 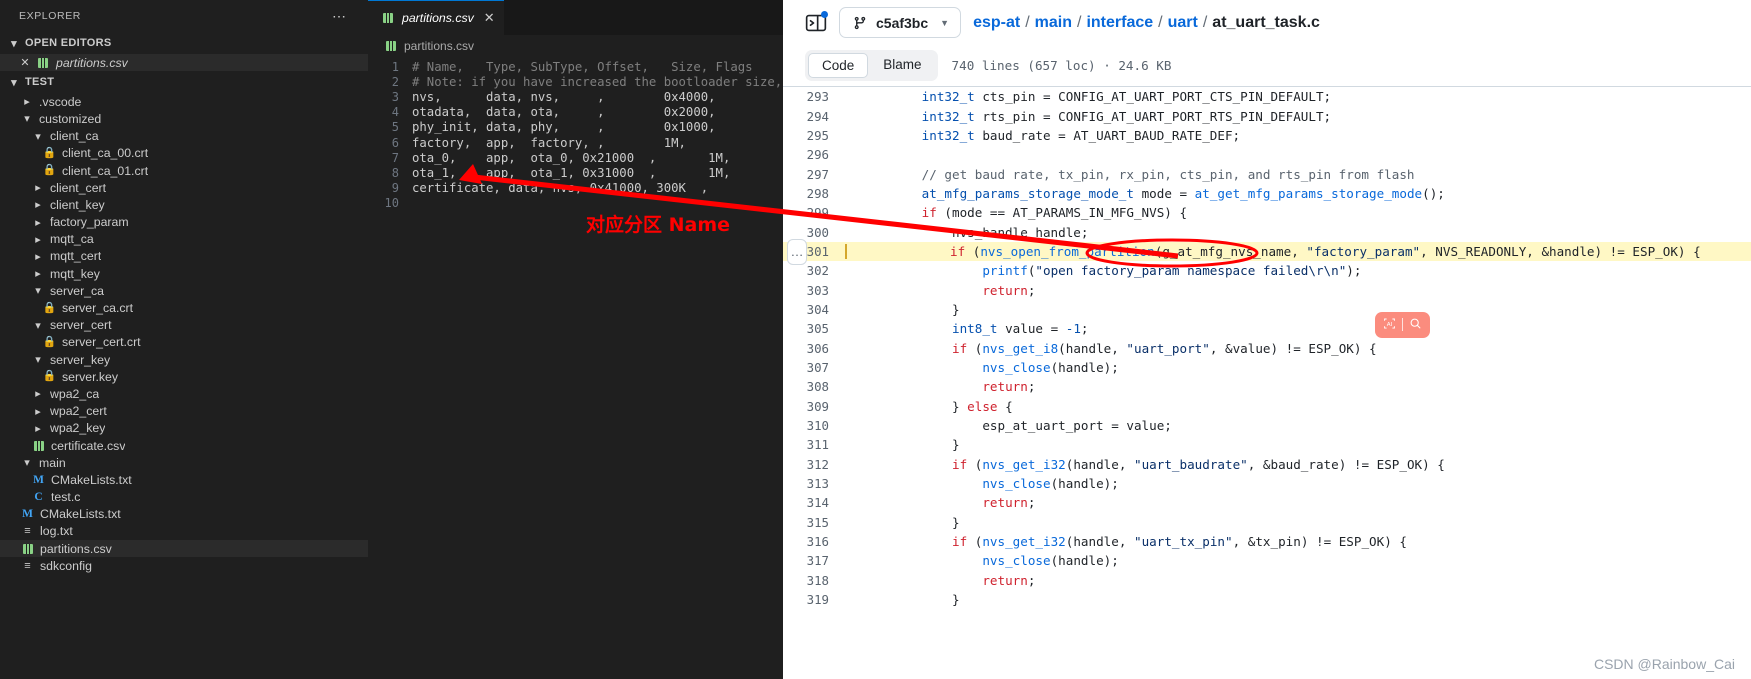 I want to click on code-token: , NVS_READONLY, &handle) != ESP_OK) {, so click(x=1560, y=251).